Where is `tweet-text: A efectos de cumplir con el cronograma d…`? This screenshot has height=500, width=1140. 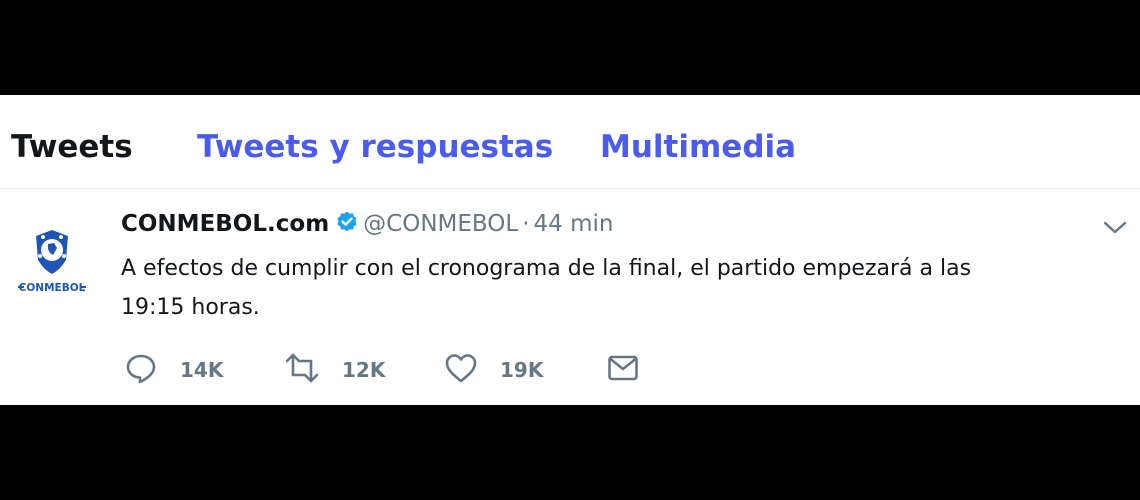 tweet-text: A efectos de cumplir con el cronograma d… is located at coordinates (621, 288).